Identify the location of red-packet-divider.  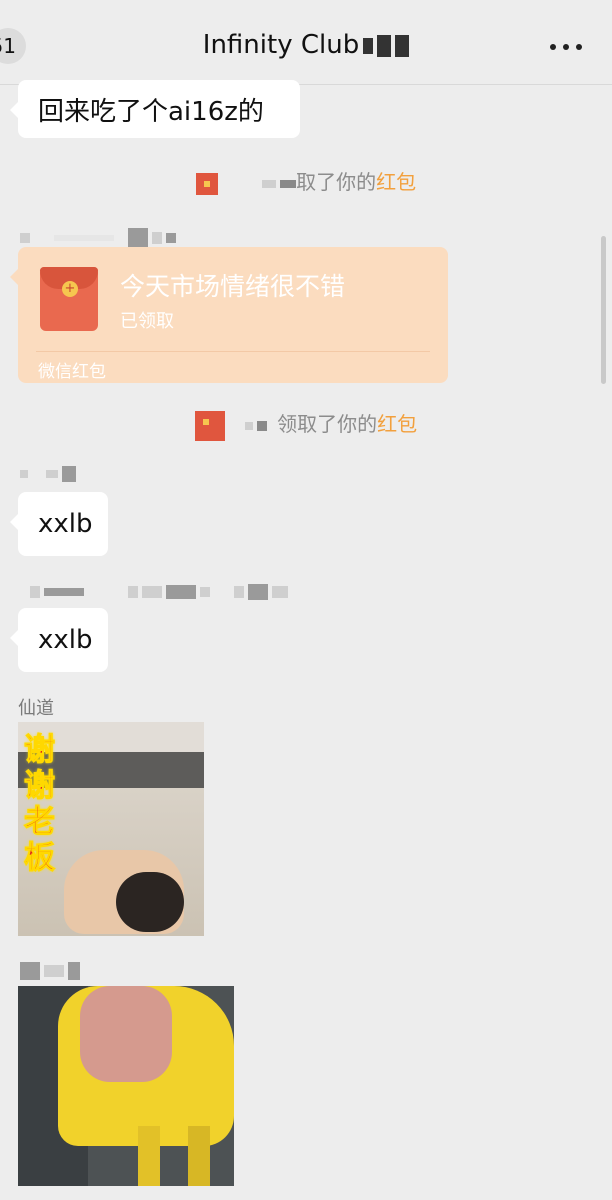
(233, 351).